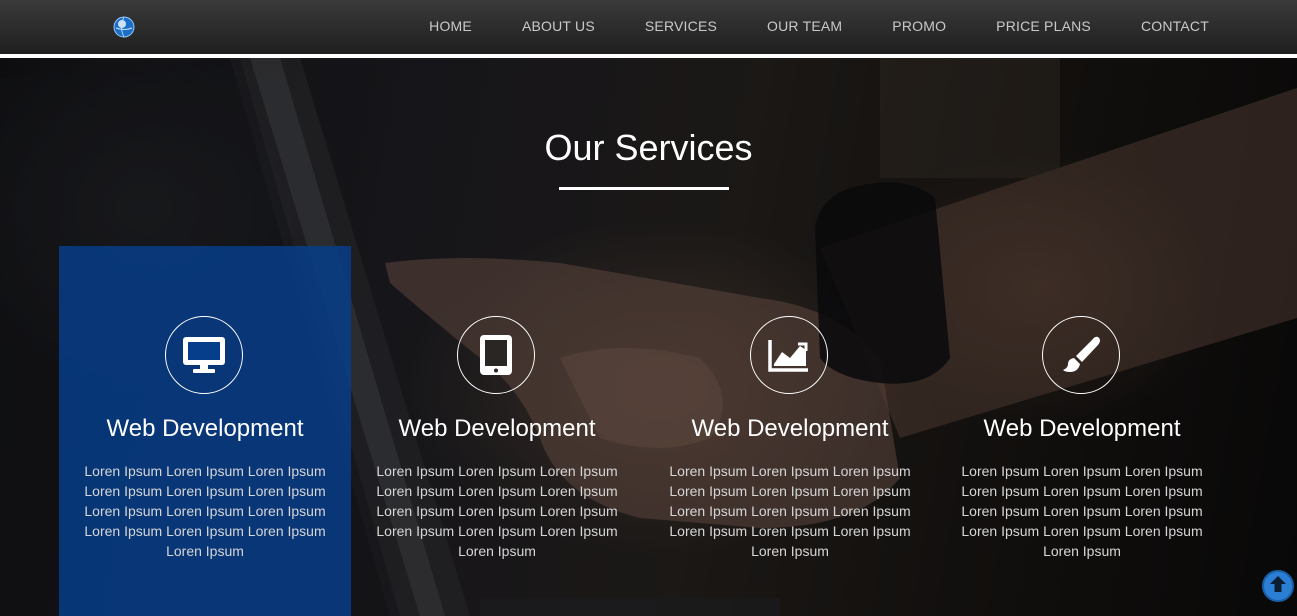 The image size is (1297, 616). I want to click on tablet-icon, so click(496, 355).